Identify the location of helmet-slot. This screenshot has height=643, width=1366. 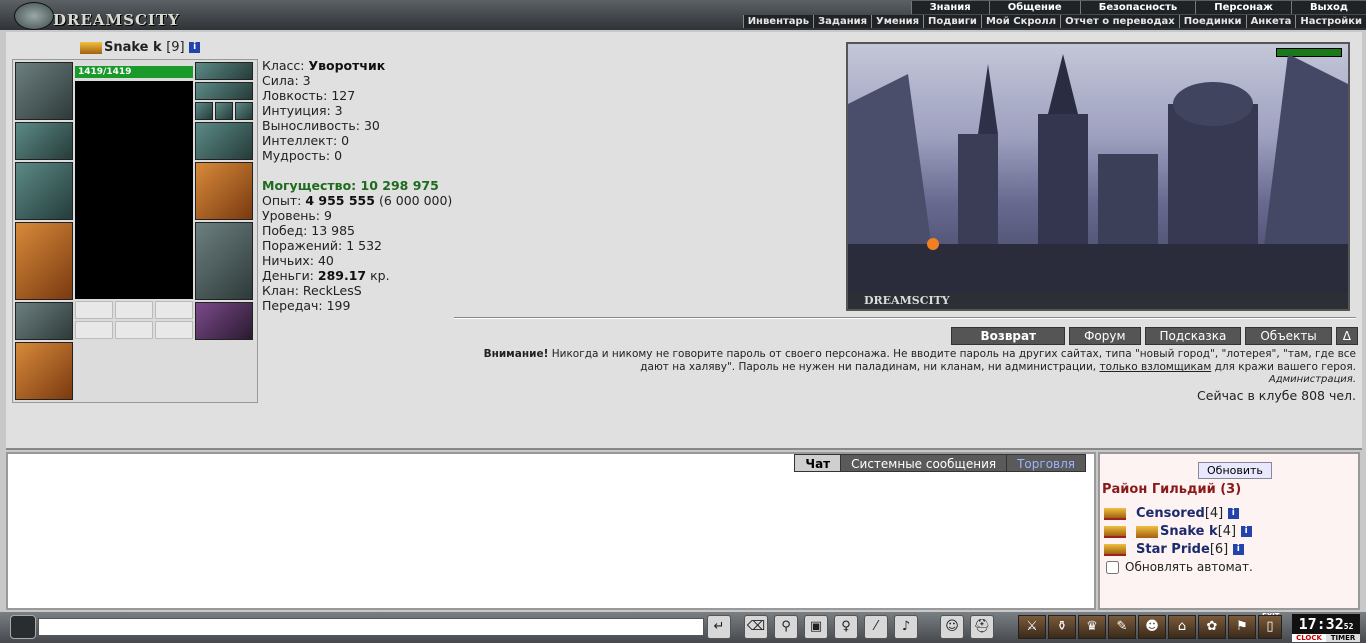
(44, 91).